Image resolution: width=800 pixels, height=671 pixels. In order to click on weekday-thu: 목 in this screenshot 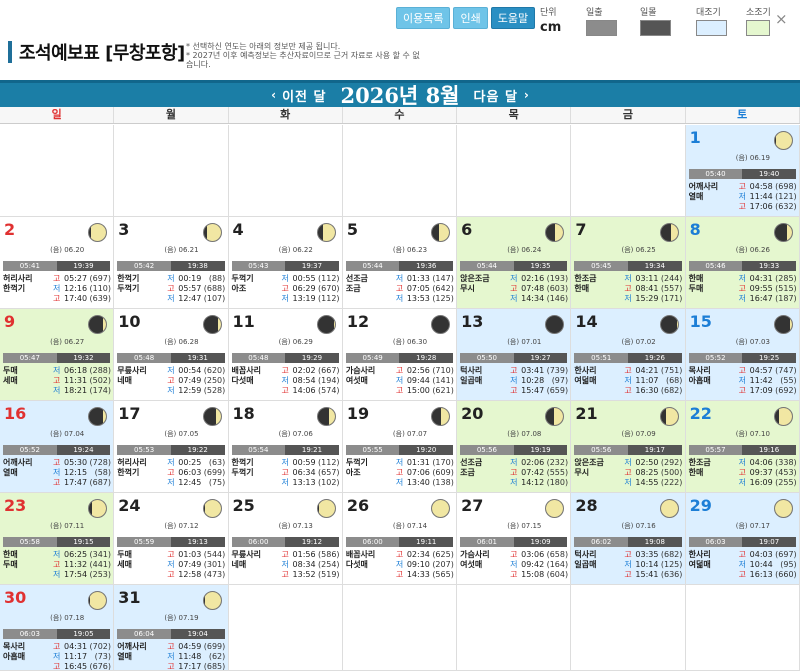, I will do `click(514, 115)`.